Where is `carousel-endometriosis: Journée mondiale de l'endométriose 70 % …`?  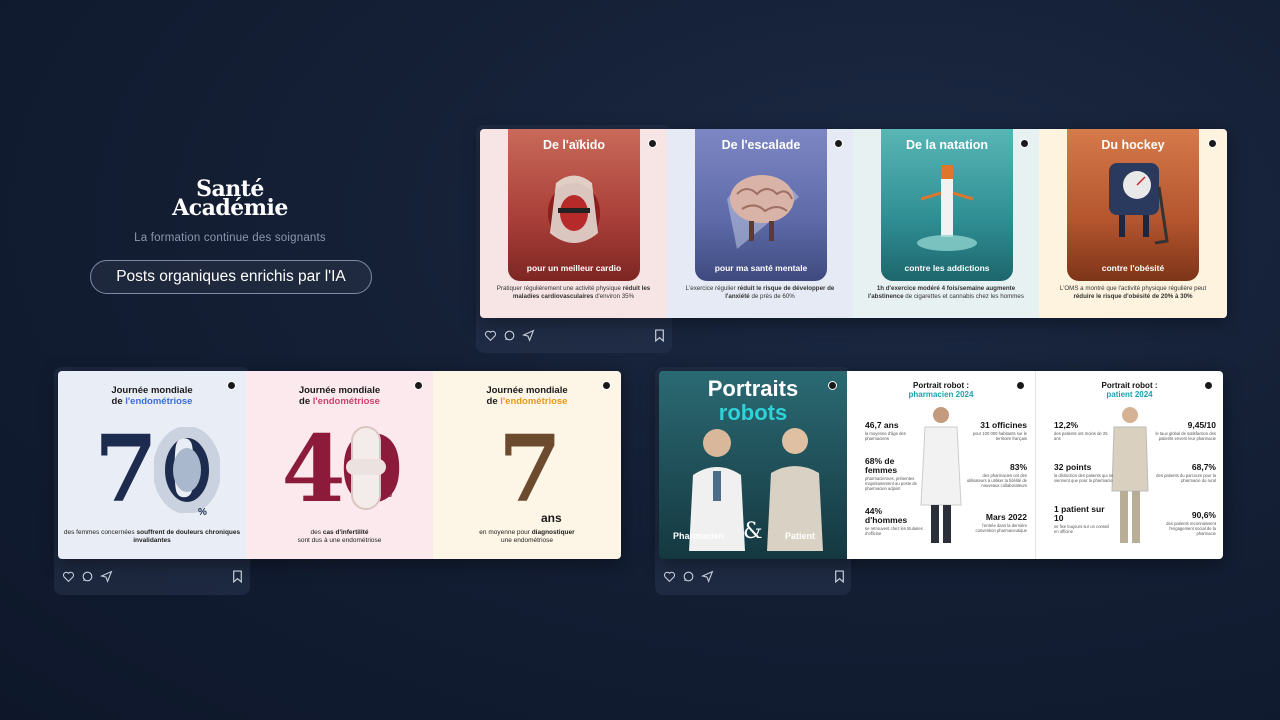
carousel-endometriosis: Journée mondiale de l'endométriose 70 % … is located at coordinates (339, 465).